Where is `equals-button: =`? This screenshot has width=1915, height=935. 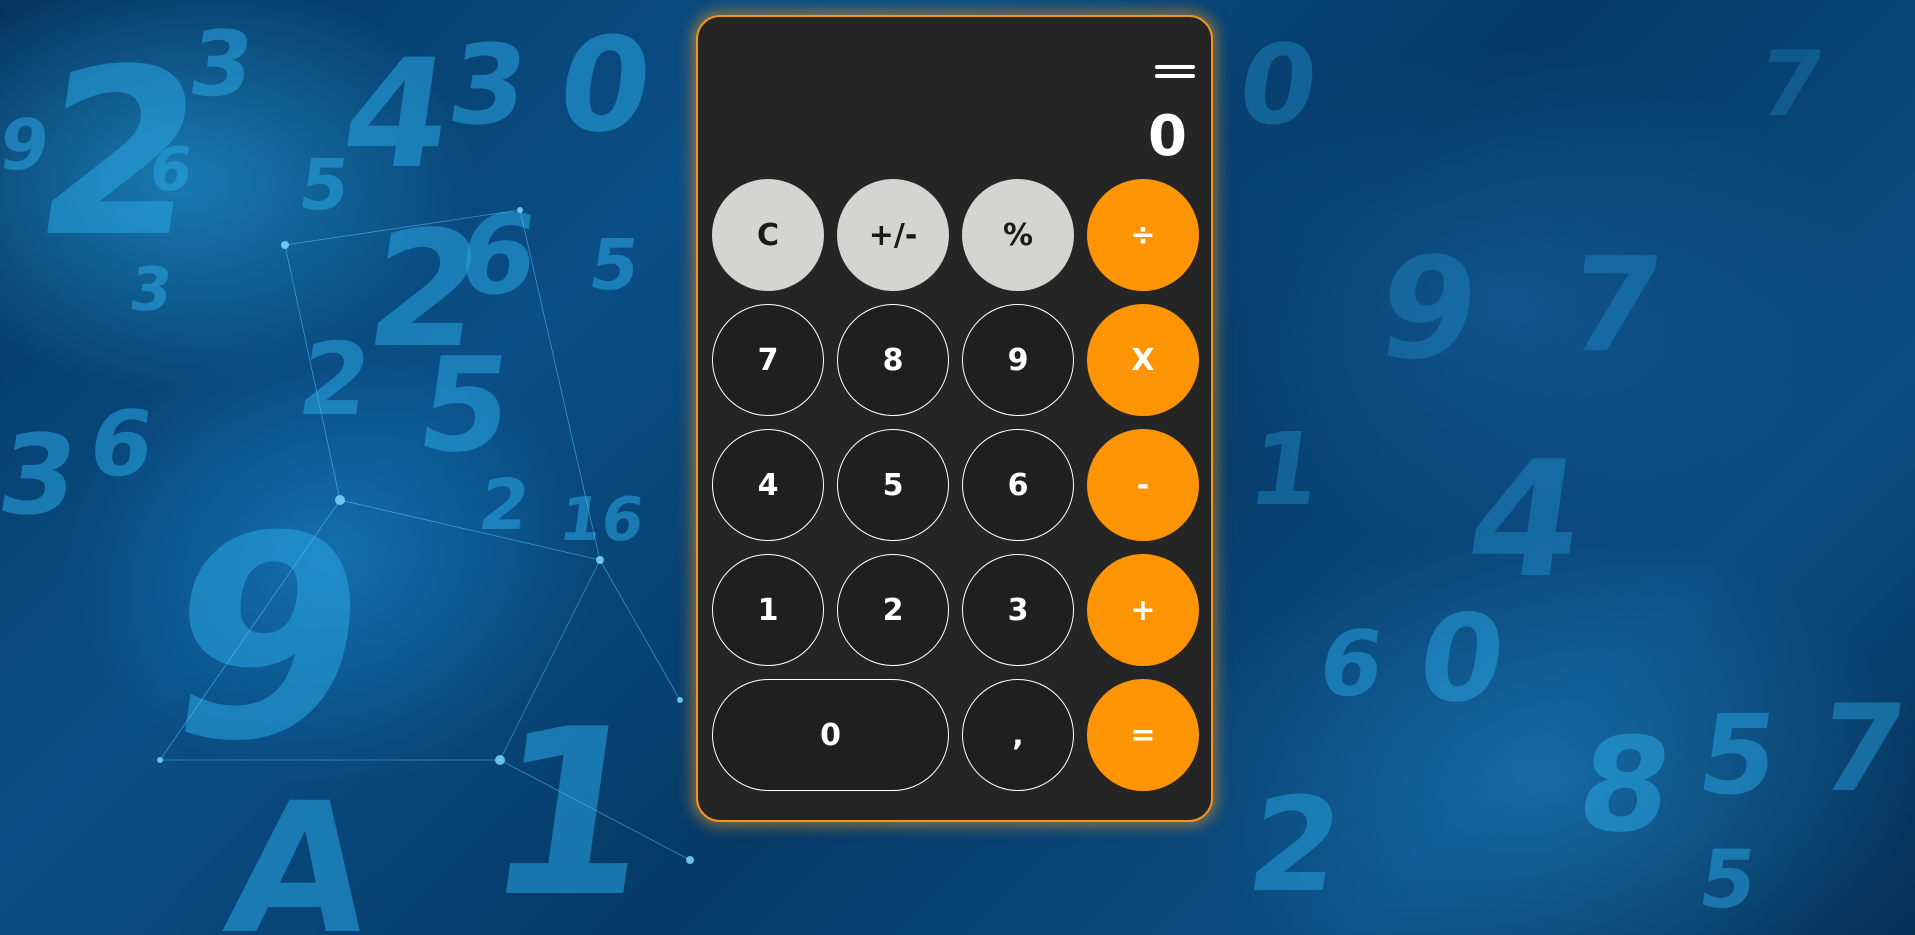
equals-button: = is located at coordinates (1143, 735).